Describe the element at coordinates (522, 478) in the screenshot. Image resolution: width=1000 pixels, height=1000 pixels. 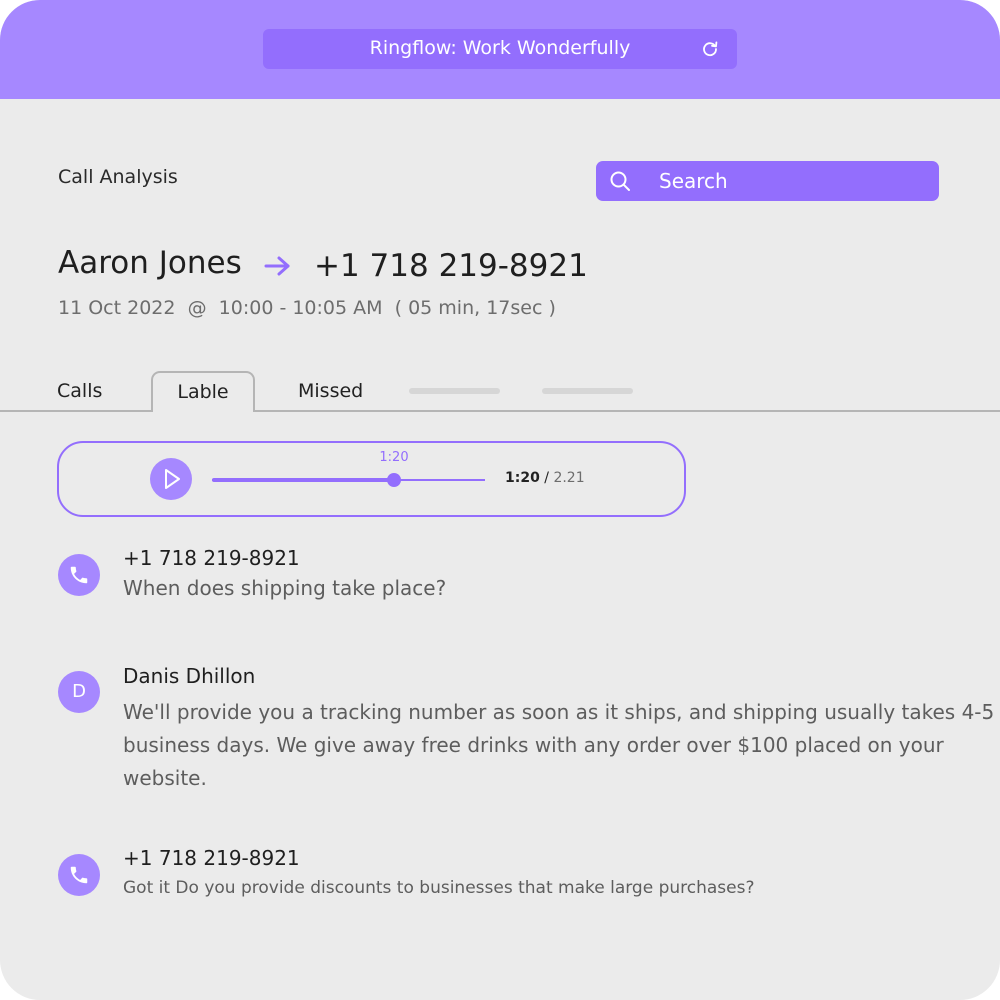
I see `time-current: 1:20` at that location.